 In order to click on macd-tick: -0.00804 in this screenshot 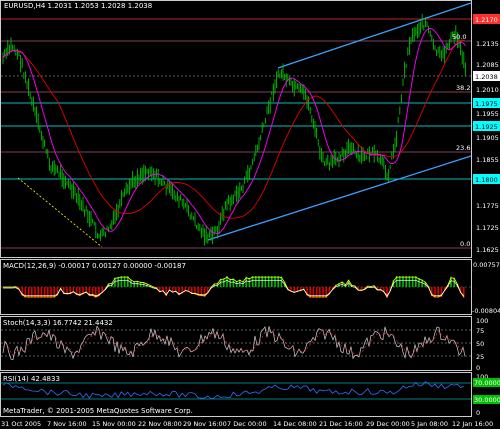, I will do `click(486, 311)`.